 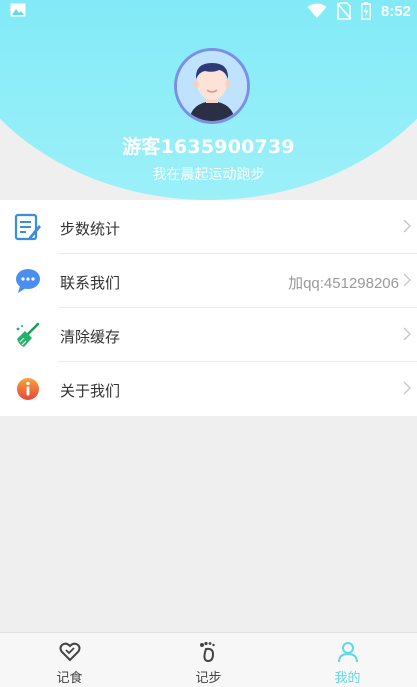 What do you see at coordinates (317, 10) in the screenshot?
I see `wifi-icon` at bounding box center [317, 10].